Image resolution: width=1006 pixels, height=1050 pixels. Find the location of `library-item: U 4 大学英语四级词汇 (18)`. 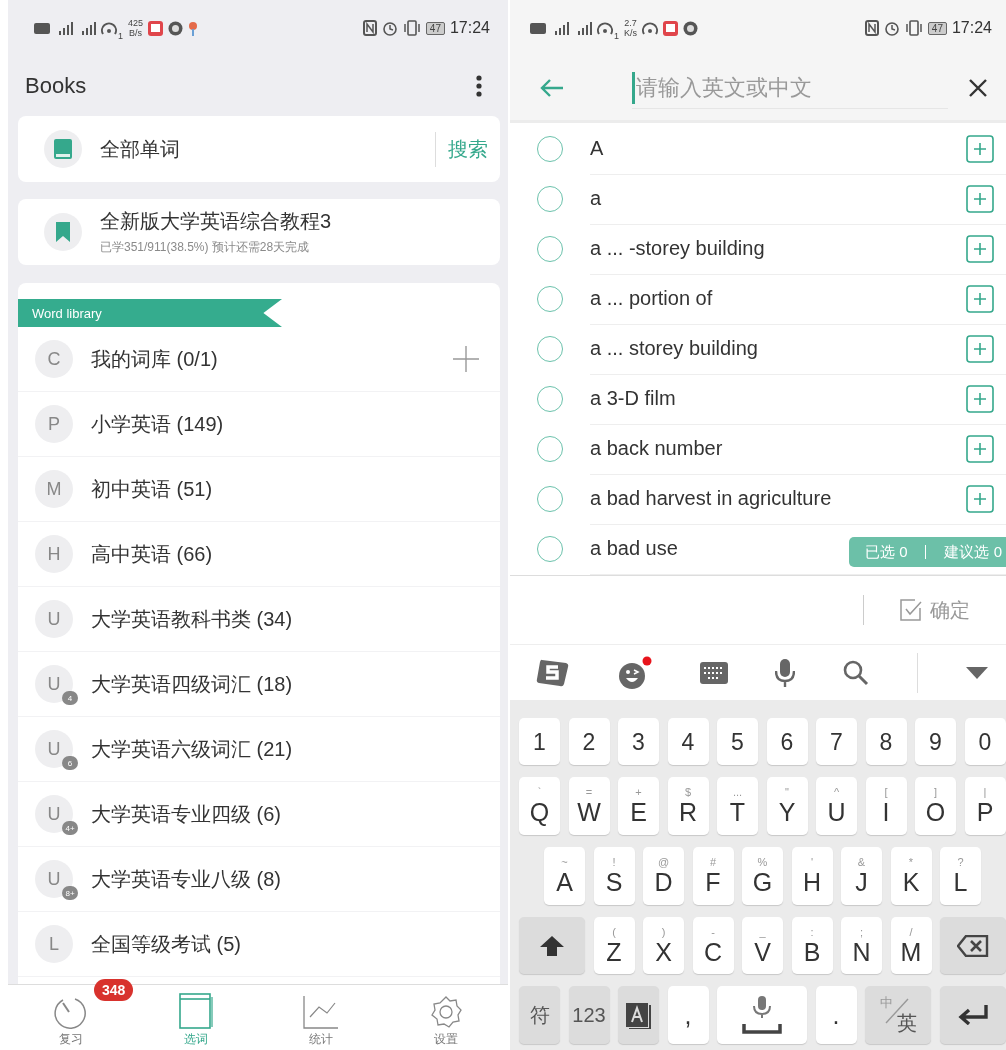

library-item: U 4 大学英语四级词汇 (18) is located at coordinates (259, 684).